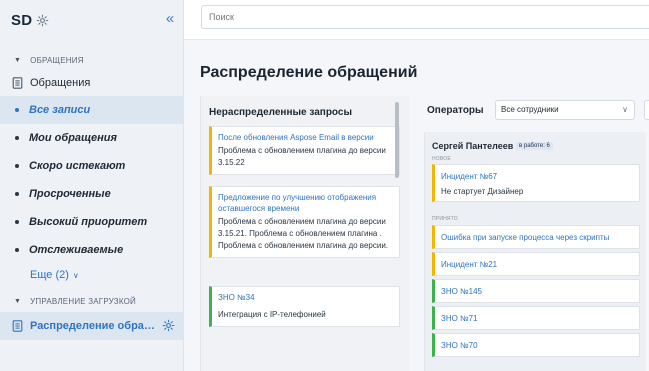  What do you see at coordinates (281, 112) in the screenshot?
I see `unassigned-title: Нераспределенные запросы` at bounding box center [281, 112].